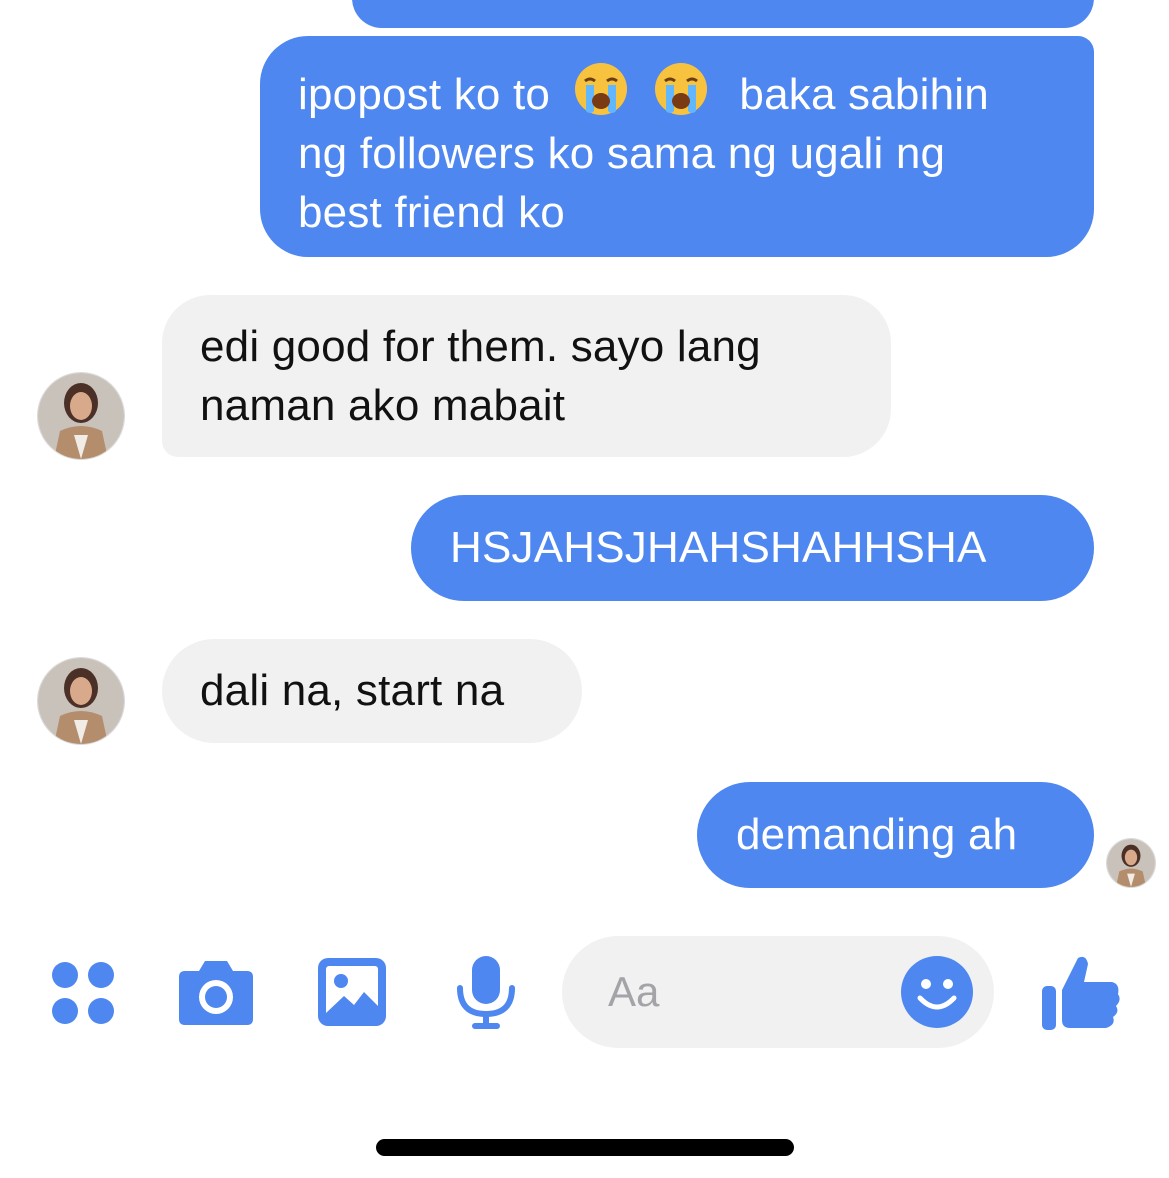 Image resolution: width=1169 pixels, height=1178 pixels. Describe the element at coordinates (718, 547) in the screenshot. I see `message-text: HSJAHSJHAHSHAHHSHA` at that location.